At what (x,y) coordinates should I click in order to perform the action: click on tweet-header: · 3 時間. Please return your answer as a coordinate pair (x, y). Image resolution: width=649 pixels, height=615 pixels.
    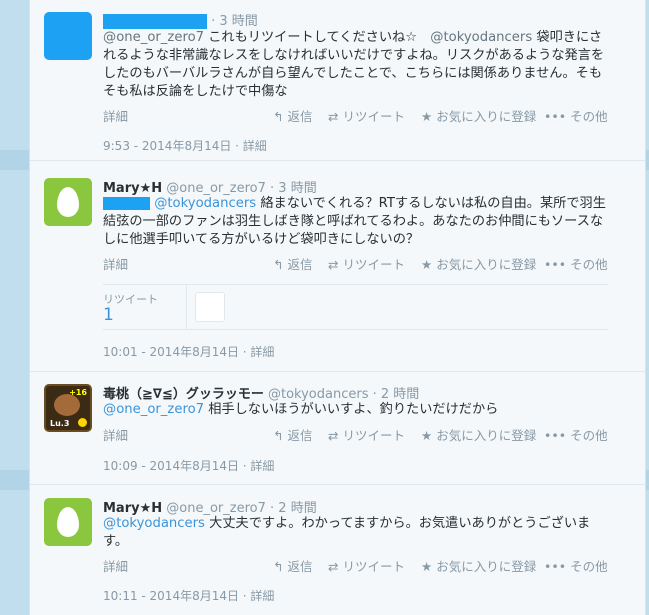
    Looking at the image, I should click on (180, 19).